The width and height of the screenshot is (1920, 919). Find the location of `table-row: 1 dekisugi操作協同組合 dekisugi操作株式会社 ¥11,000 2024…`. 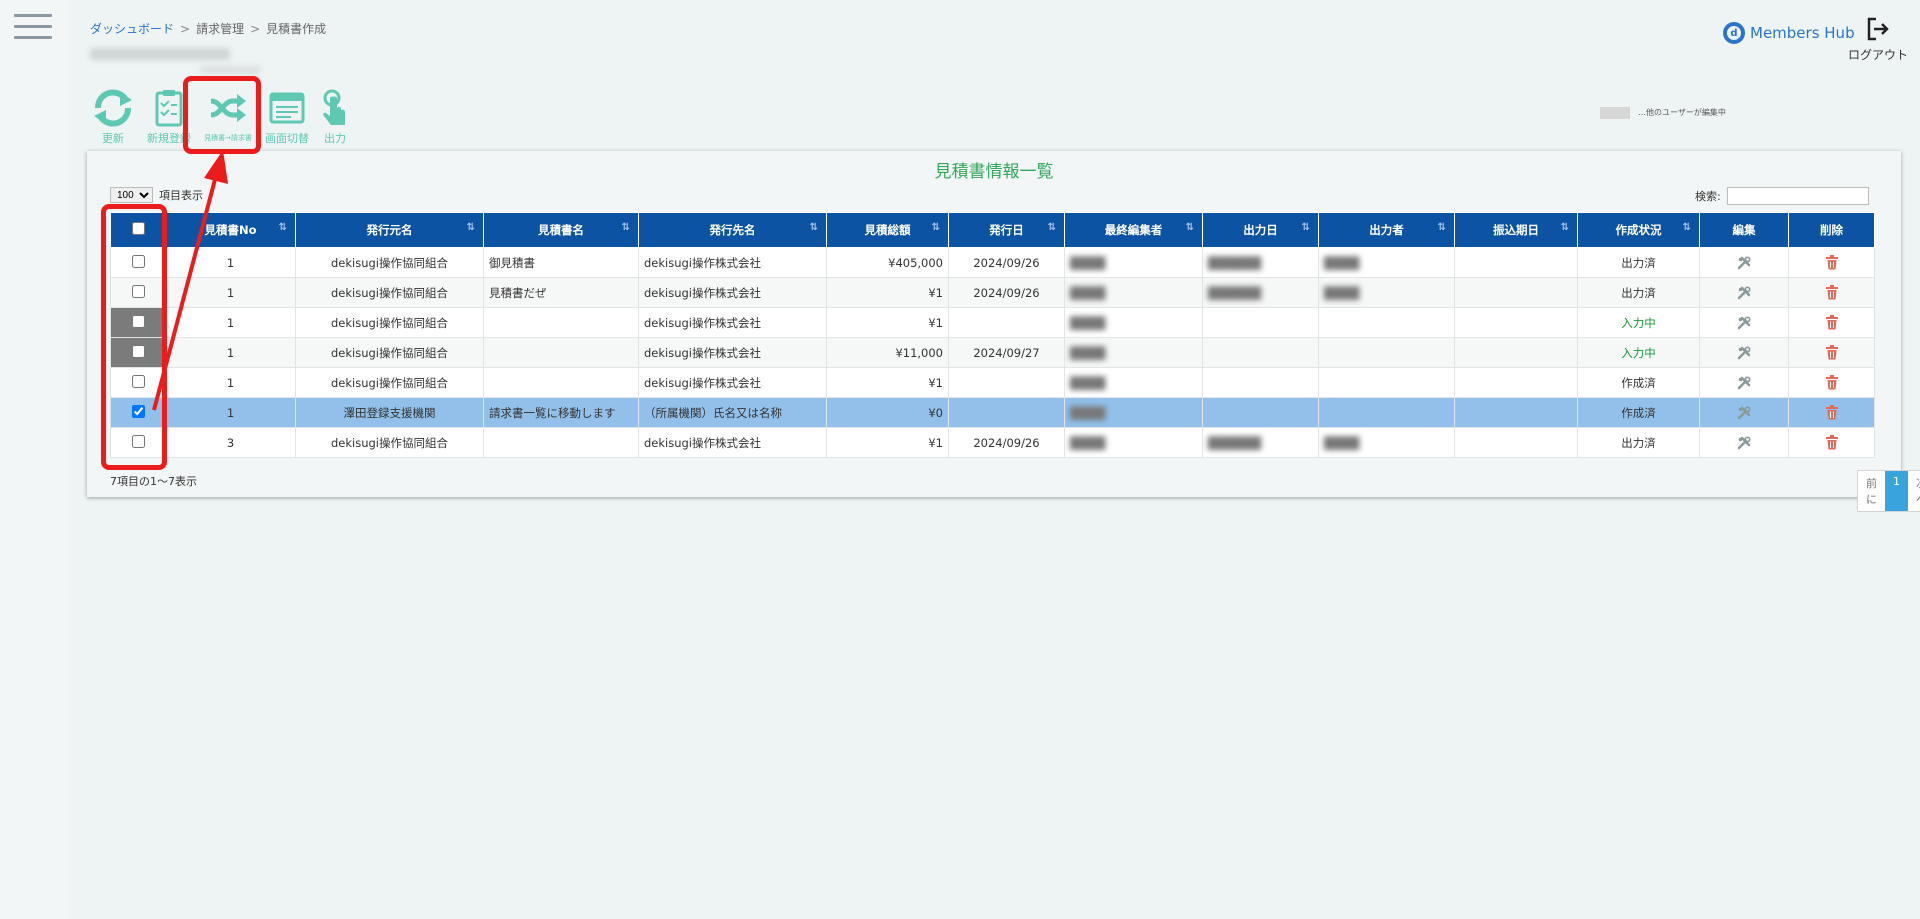

table-row: 1 dekisugi操作協同組合 dekisugi操作株式会社 ¥11,000 2024… is located at coordinates (992, 352).